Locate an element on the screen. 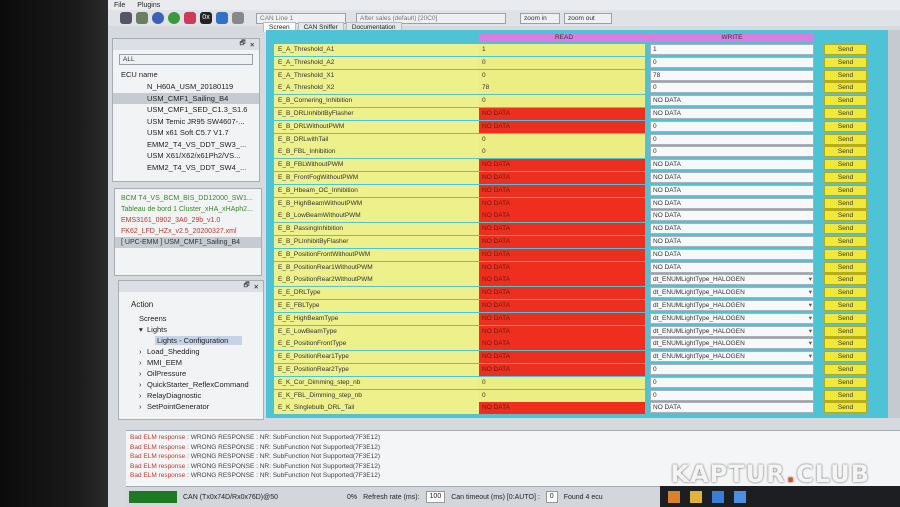  action-tree-item: Screens is located at coordinates (197, 318).